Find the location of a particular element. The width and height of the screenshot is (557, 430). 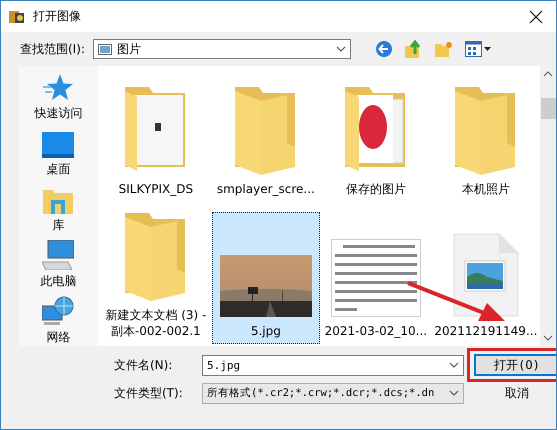

picture-folder-icon is located at coordinates (105, 49).